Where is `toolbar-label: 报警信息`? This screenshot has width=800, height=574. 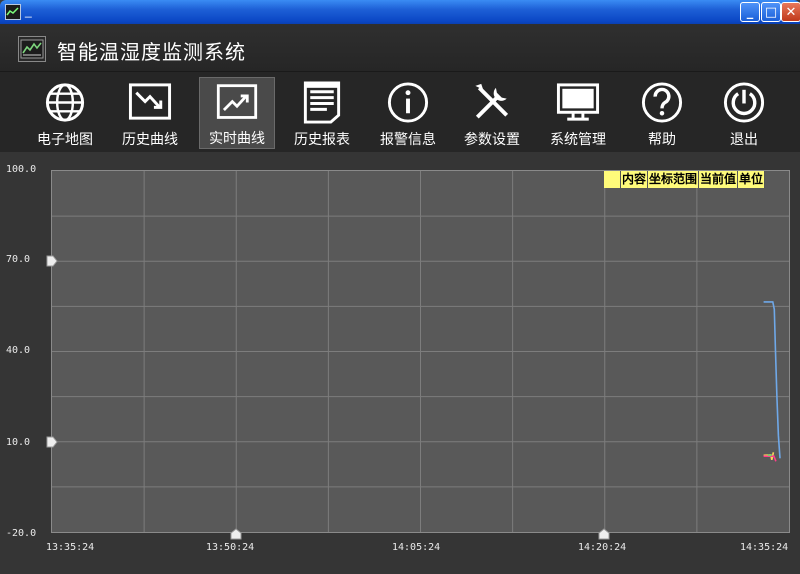 toolbar-label: 报警信息 is located at coordinates (408, 140).